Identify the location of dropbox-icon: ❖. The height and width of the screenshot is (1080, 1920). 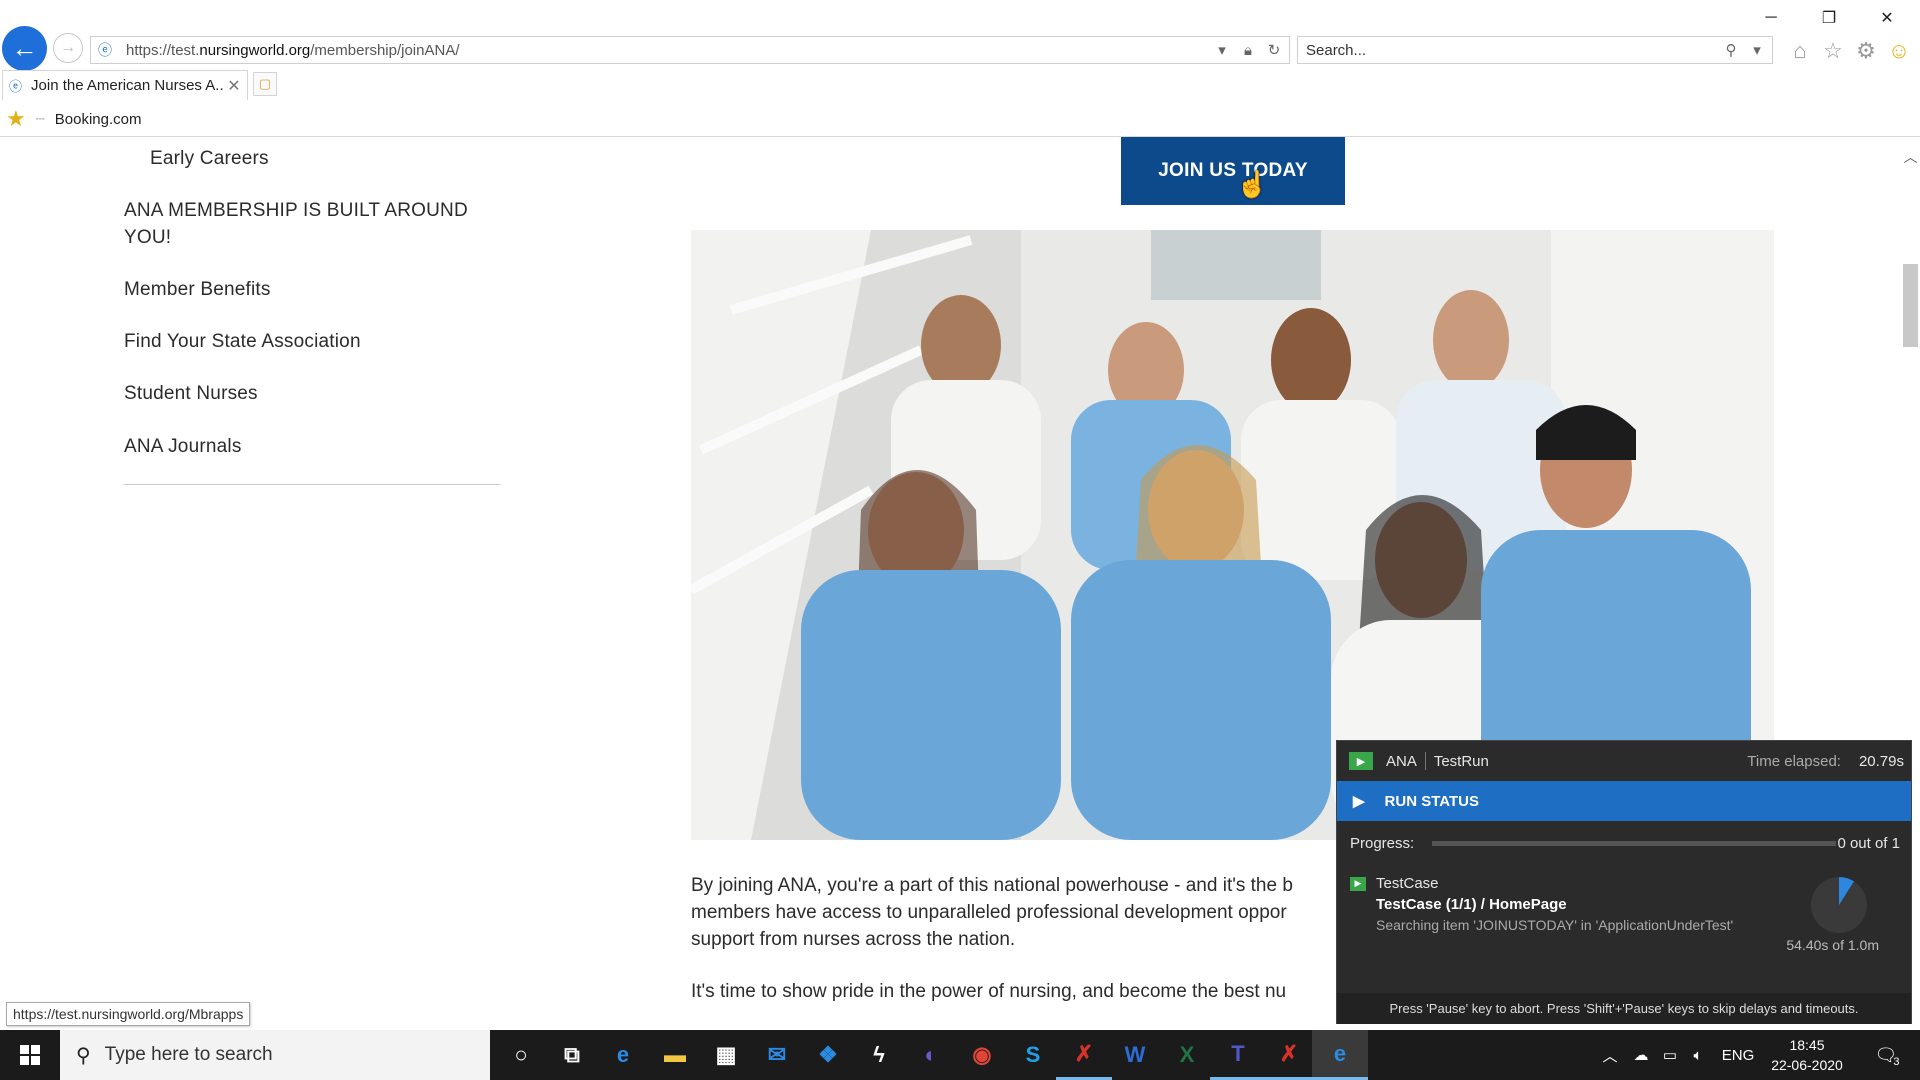
(828, 1054).